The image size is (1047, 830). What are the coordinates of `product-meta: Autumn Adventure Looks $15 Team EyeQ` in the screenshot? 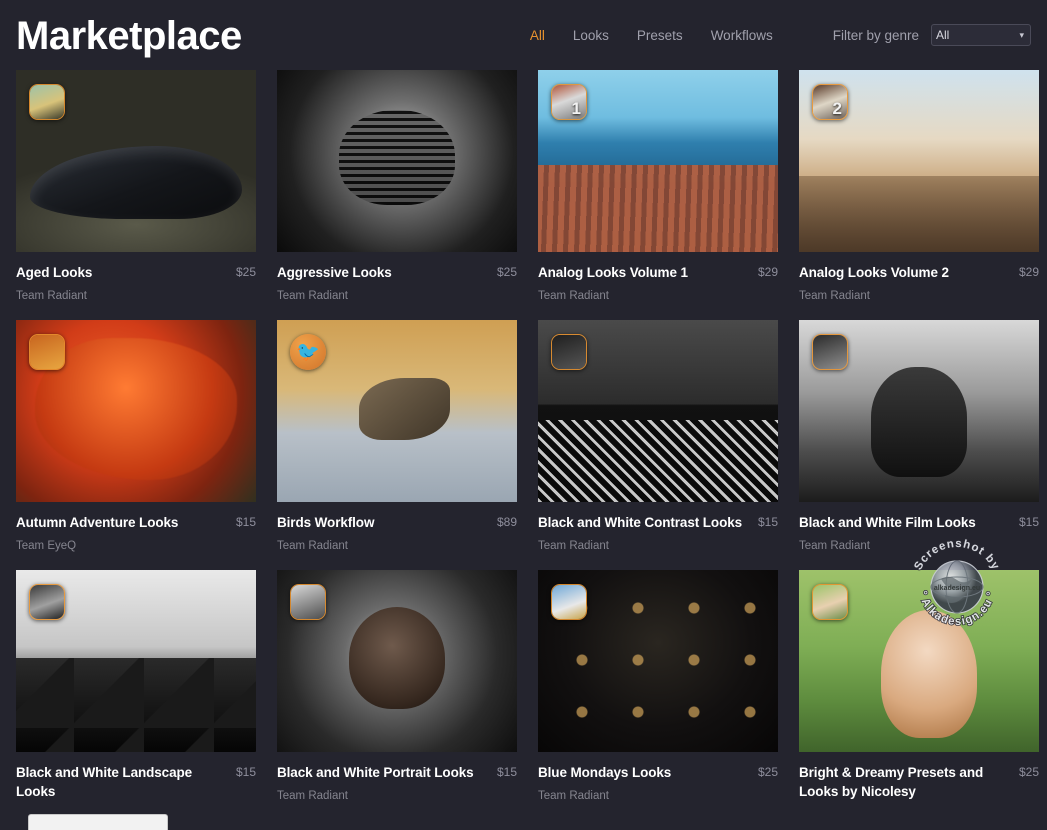 It's located at (136, 527).